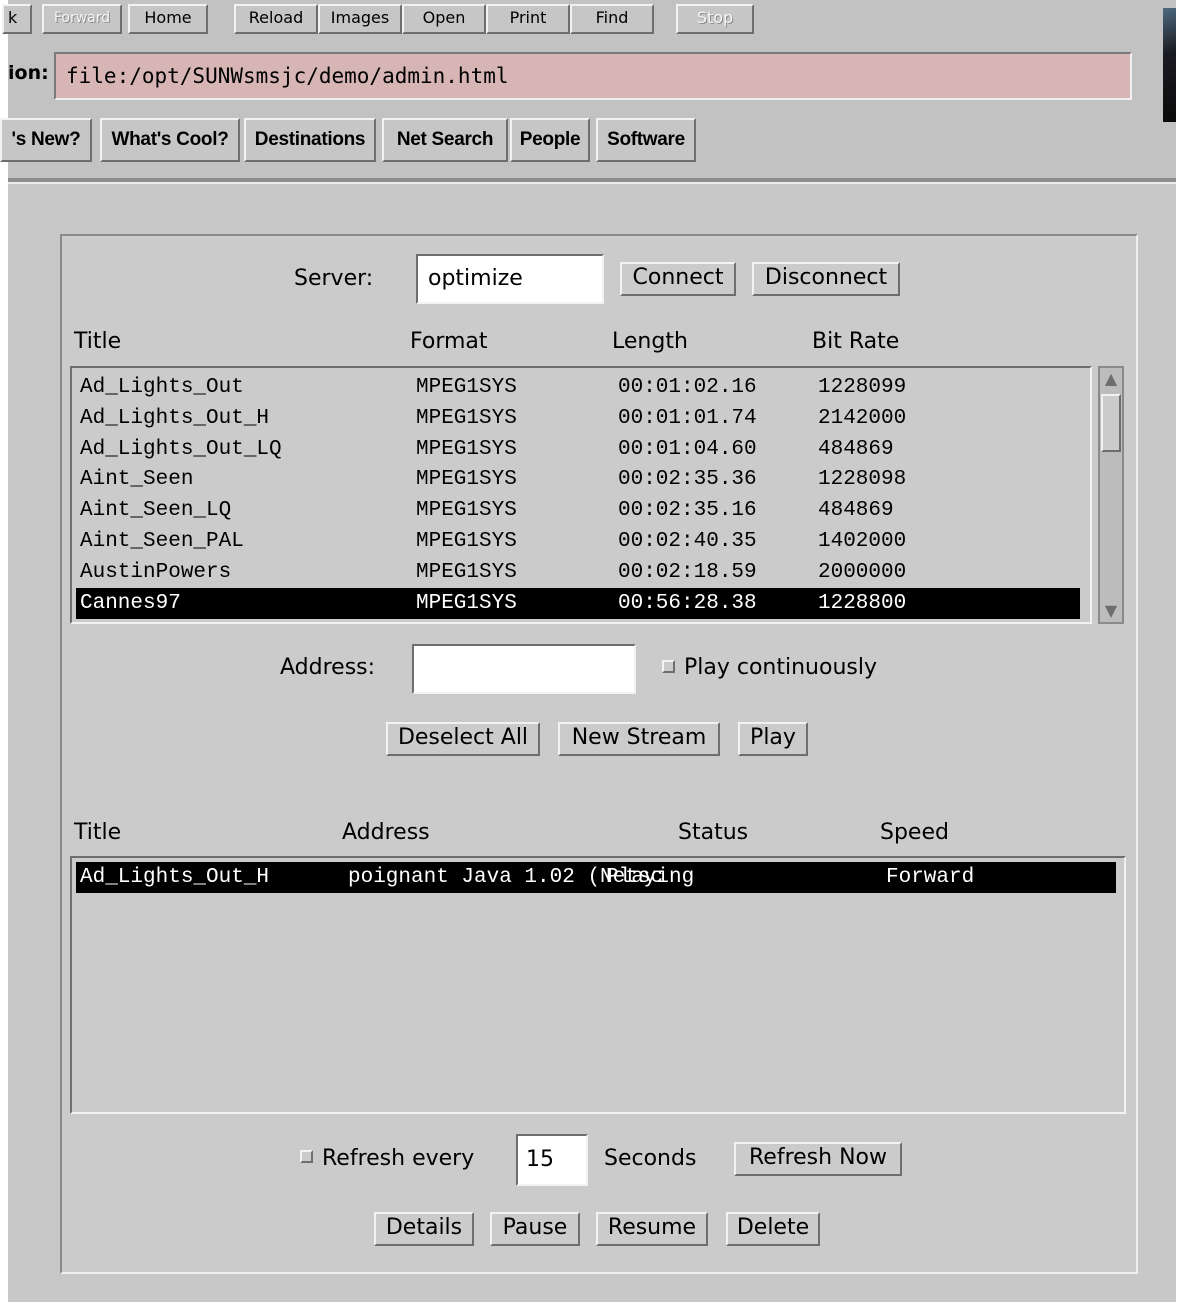  I want to click on images-button: Images, so click(360, 19).